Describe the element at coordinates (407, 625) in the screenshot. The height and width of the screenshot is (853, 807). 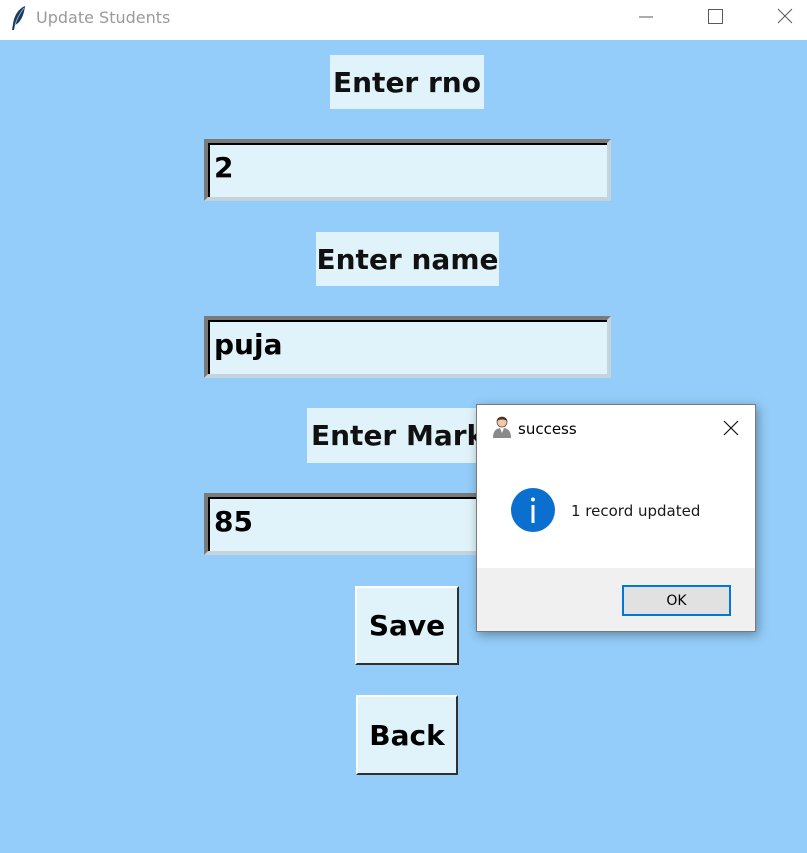
I see `save-button: Save` at that location.